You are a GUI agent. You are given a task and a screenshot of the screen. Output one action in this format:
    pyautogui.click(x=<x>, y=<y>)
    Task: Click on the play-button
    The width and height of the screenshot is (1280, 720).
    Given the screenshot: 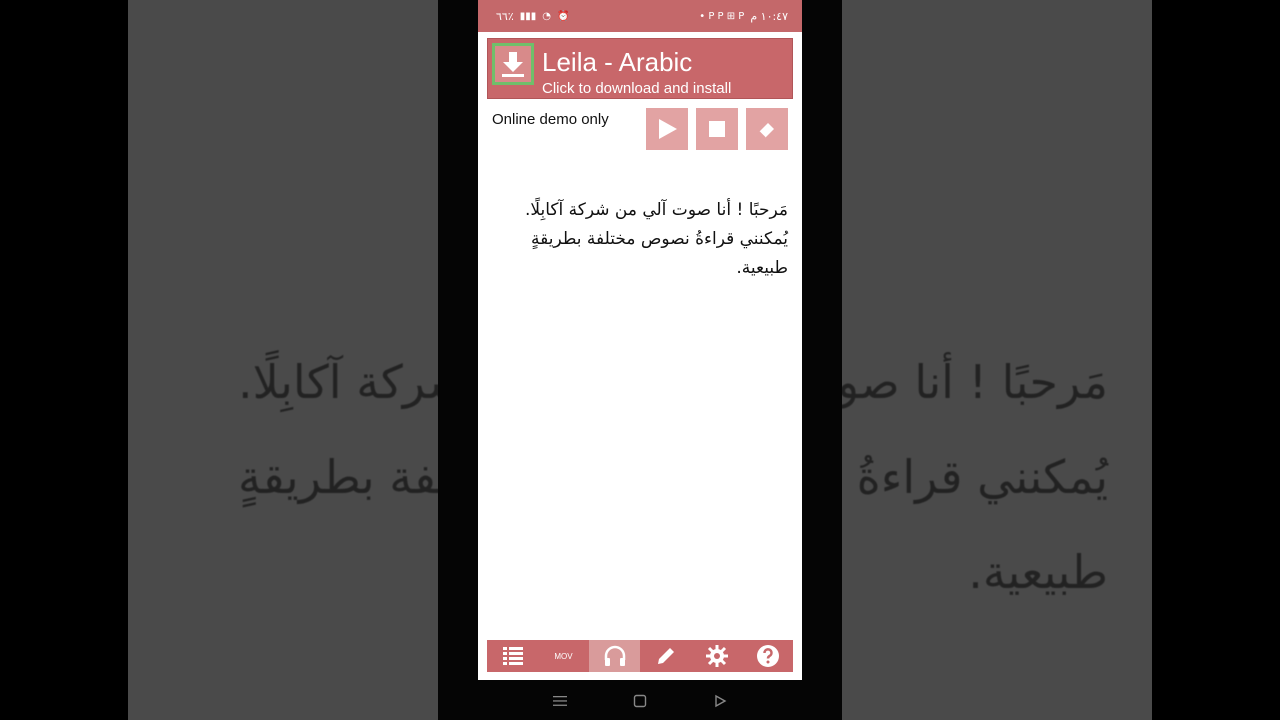 What is the action you would take?
    pyautogui.click(x=667, y=129)
    